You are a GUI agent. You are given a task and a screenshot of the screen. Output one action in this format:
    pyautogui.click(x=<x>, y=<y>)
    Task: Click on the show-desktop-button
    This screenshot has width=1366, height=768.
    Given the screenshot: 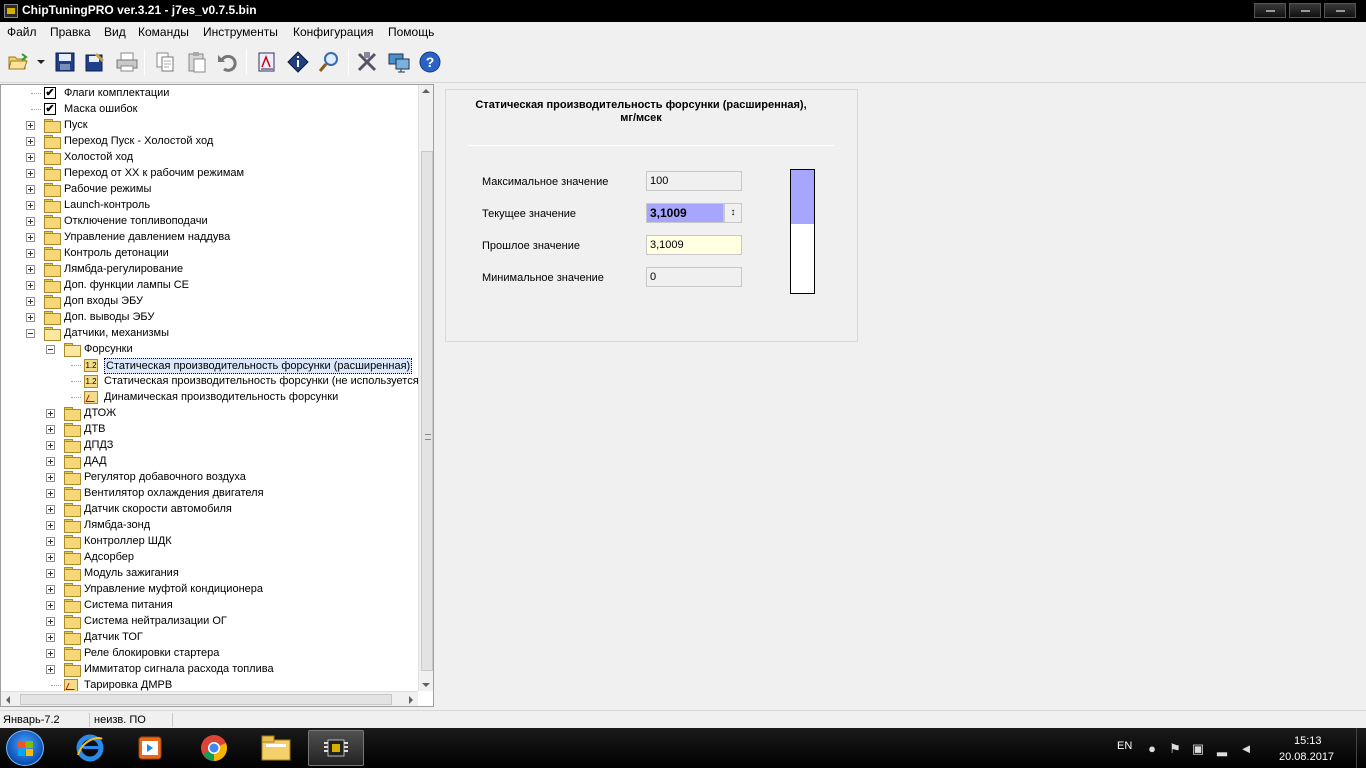 What is the action you would take?
    pyautogui.click(x=1361, y=748)
    